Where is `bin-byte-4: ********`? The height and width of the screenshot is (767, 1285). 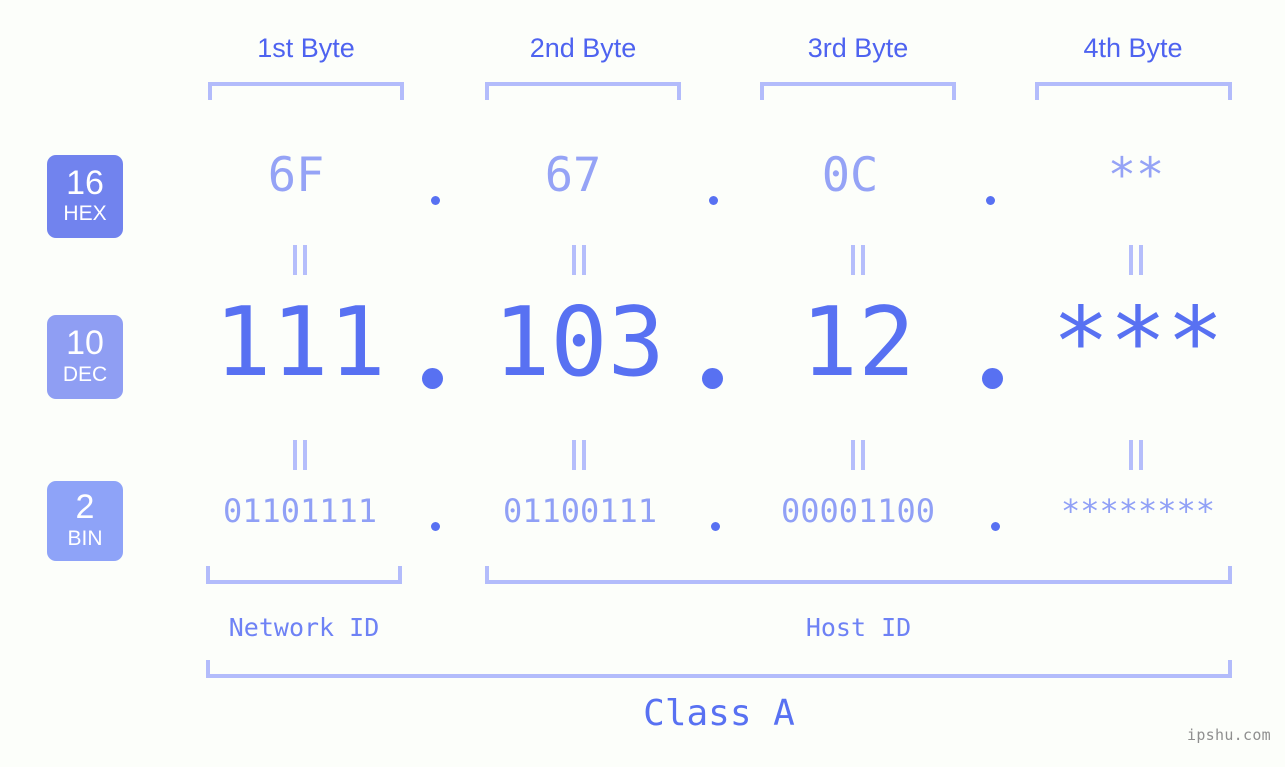 bin-byte-4: ******** is located at coordinates (1138, 511).